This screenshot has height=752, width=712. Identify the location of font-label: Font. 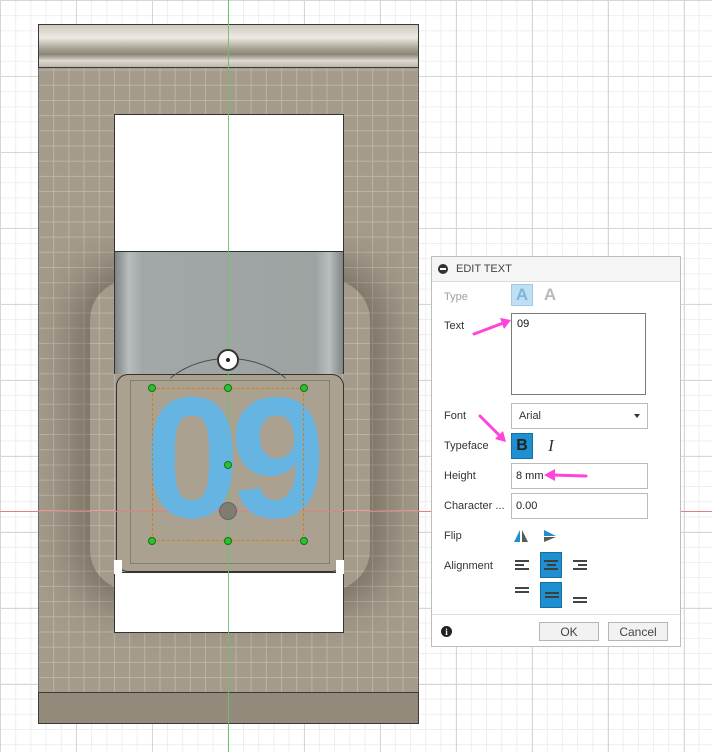
(455, 416).